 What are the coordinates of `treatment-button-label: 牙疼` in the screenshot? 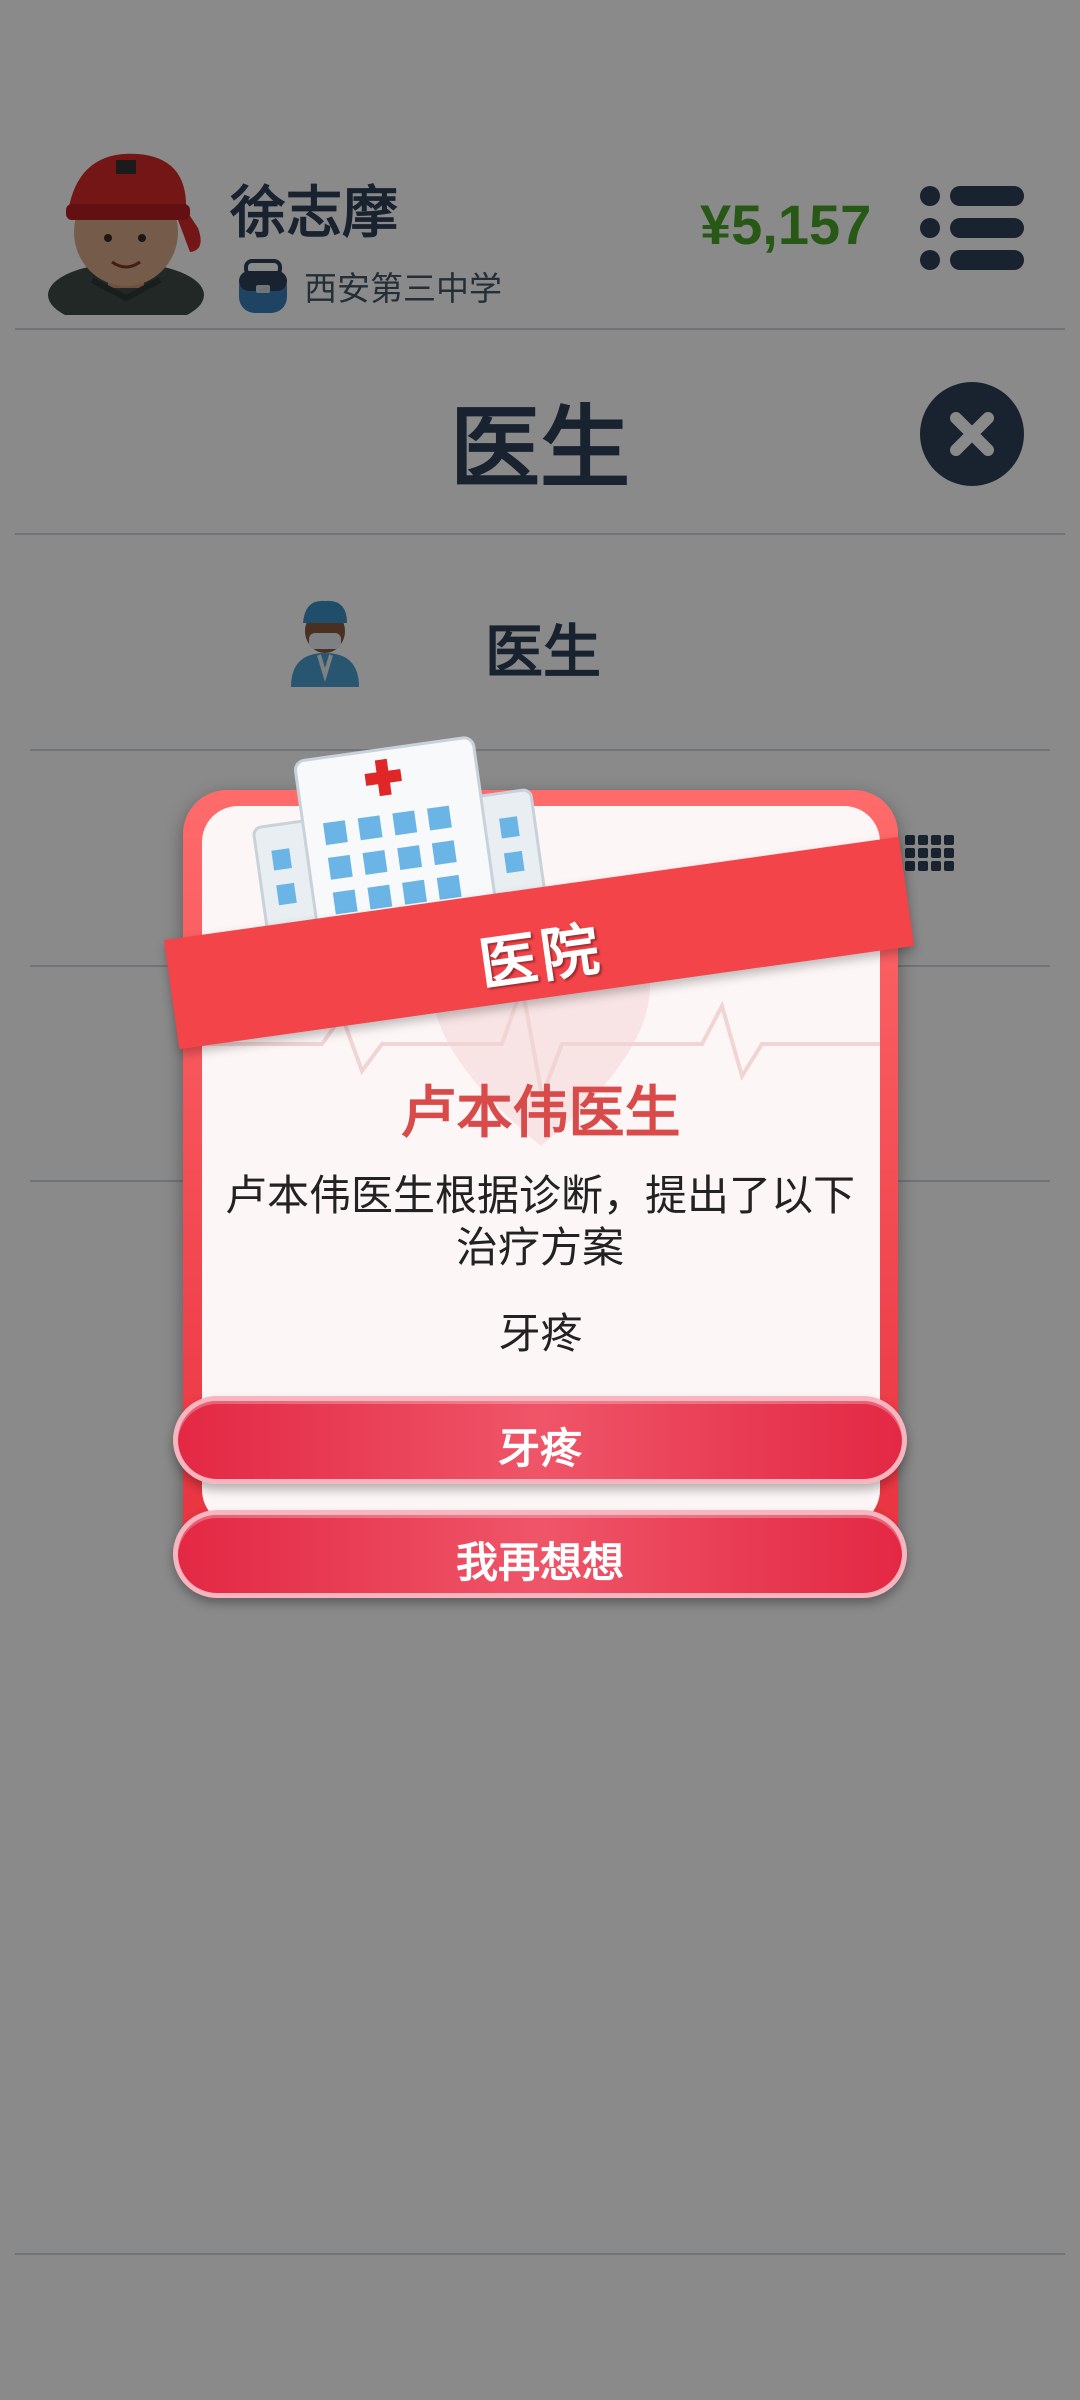 It's located at (539, 1448).